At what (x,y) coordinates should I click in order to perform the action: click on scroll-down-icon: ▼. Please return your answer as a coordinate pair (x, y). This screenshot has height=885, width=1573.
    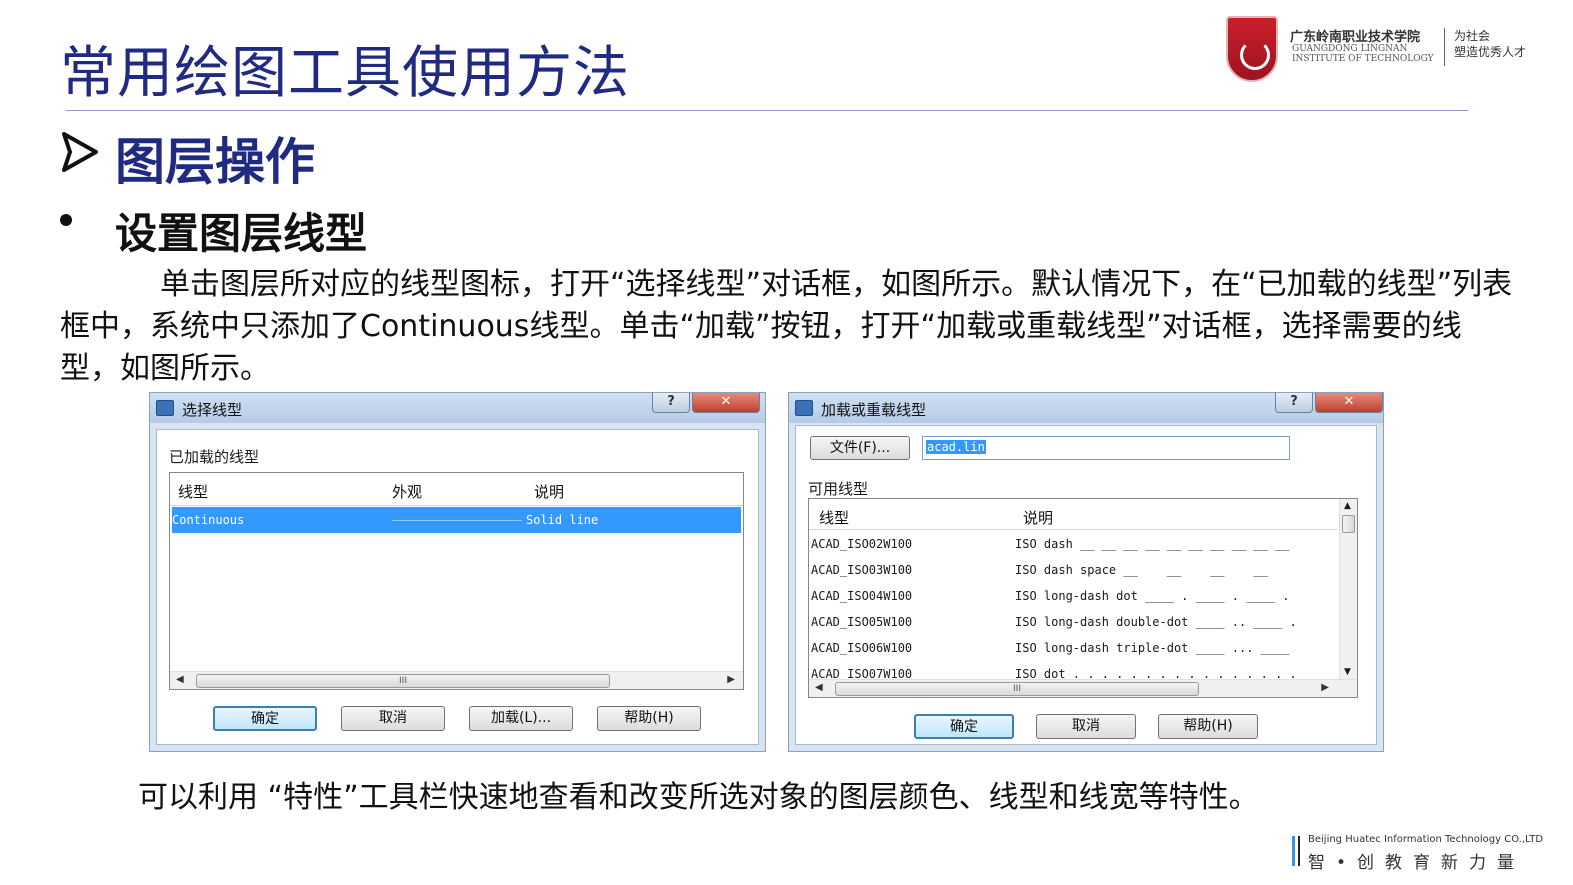
    Looking at the image, I should click on (1347, 672).